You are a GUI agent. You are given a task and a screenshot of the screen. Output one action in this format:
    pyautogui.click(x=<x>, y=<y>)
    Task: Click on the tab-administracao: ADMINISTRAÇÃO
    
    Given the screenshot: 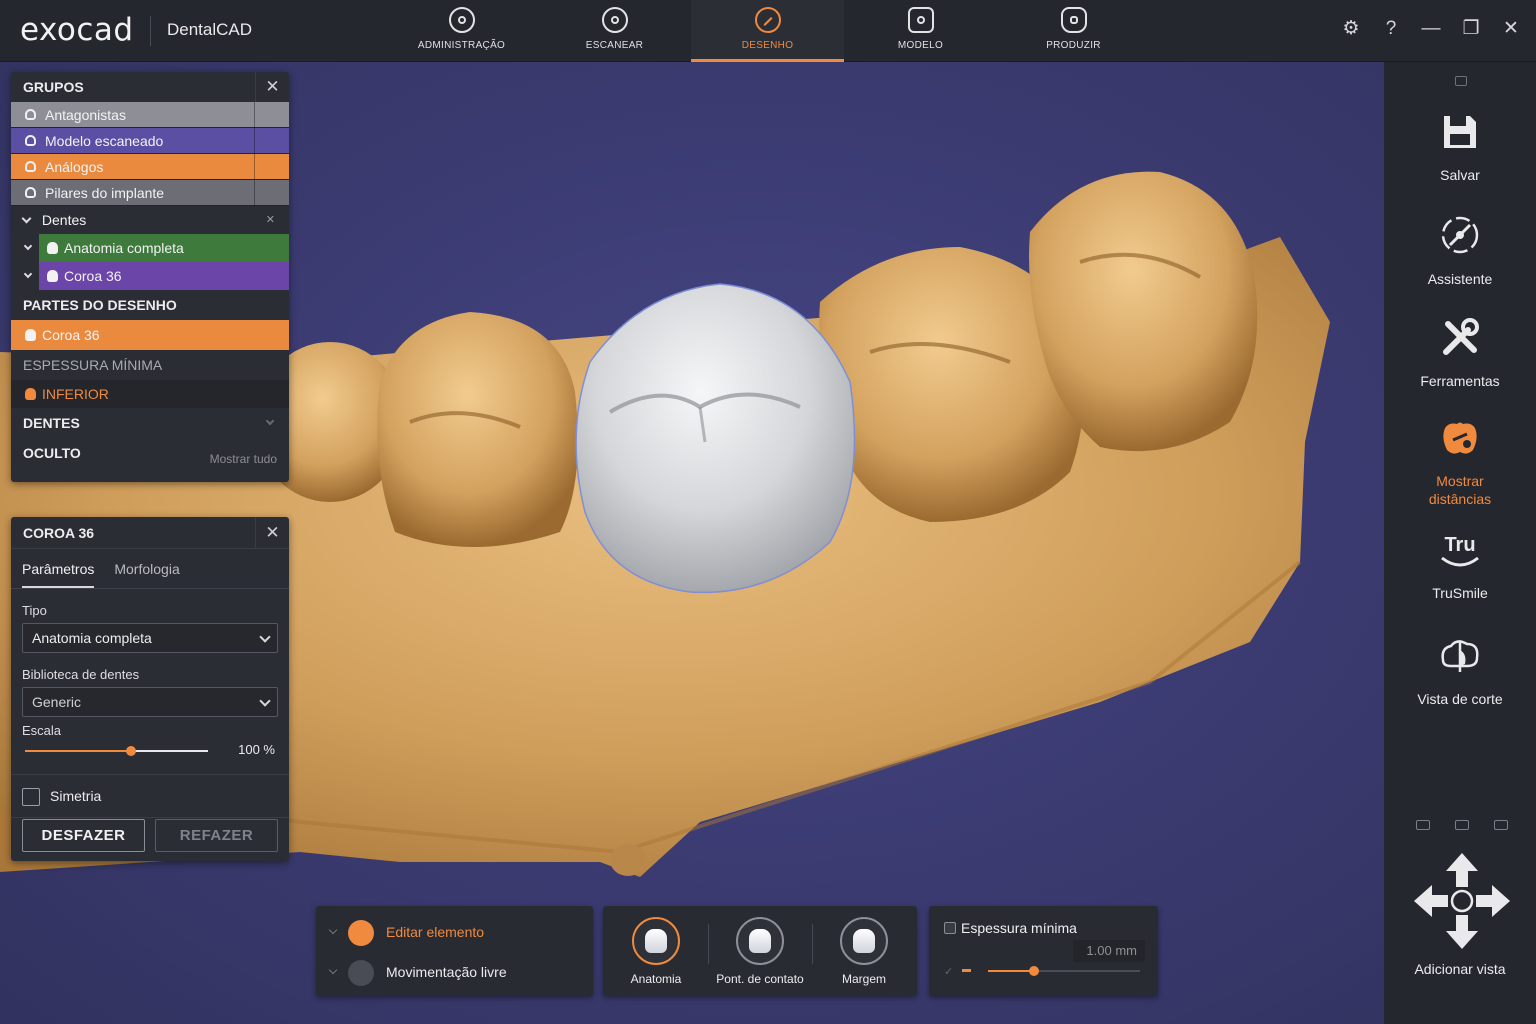 What is the action you would take?
    pyautogui.click(x=461, y=31)
    